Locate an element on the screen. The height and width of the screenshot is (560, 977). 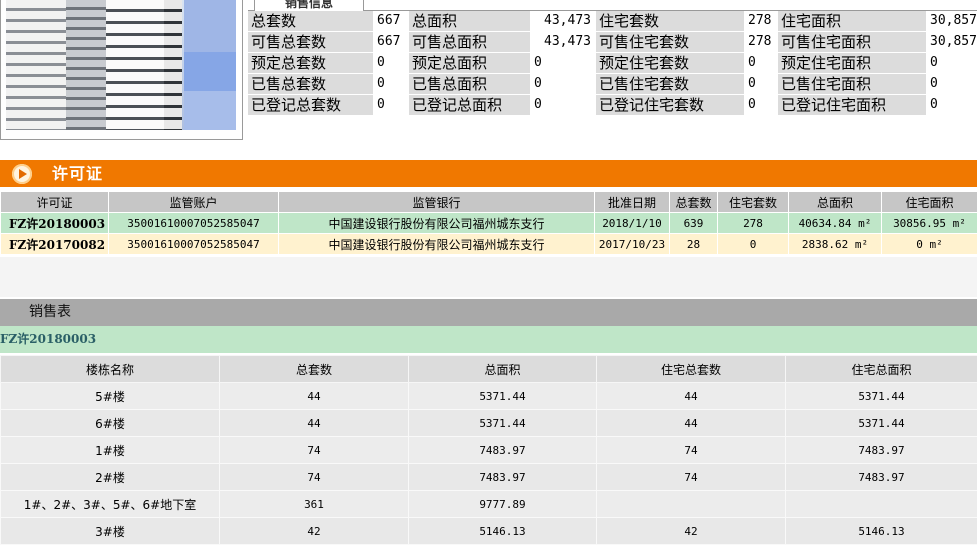
table-cell: 9777.89 is located at coordinates (502, 504).